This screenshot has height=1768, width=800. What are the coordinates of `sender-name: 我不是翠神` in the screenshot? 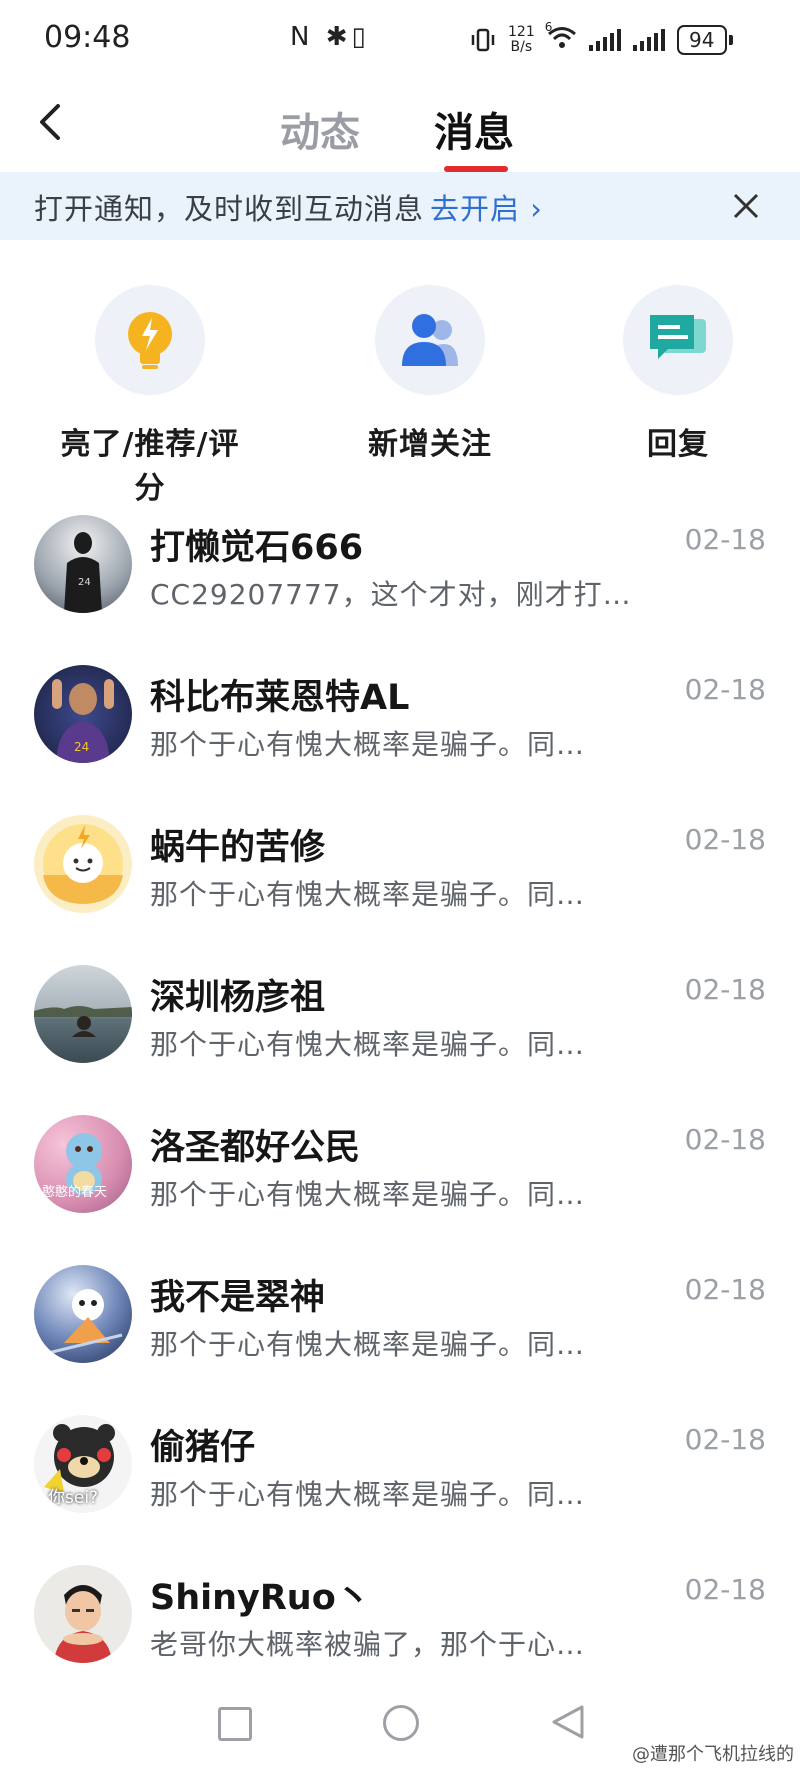 It's located at (238, 1298).